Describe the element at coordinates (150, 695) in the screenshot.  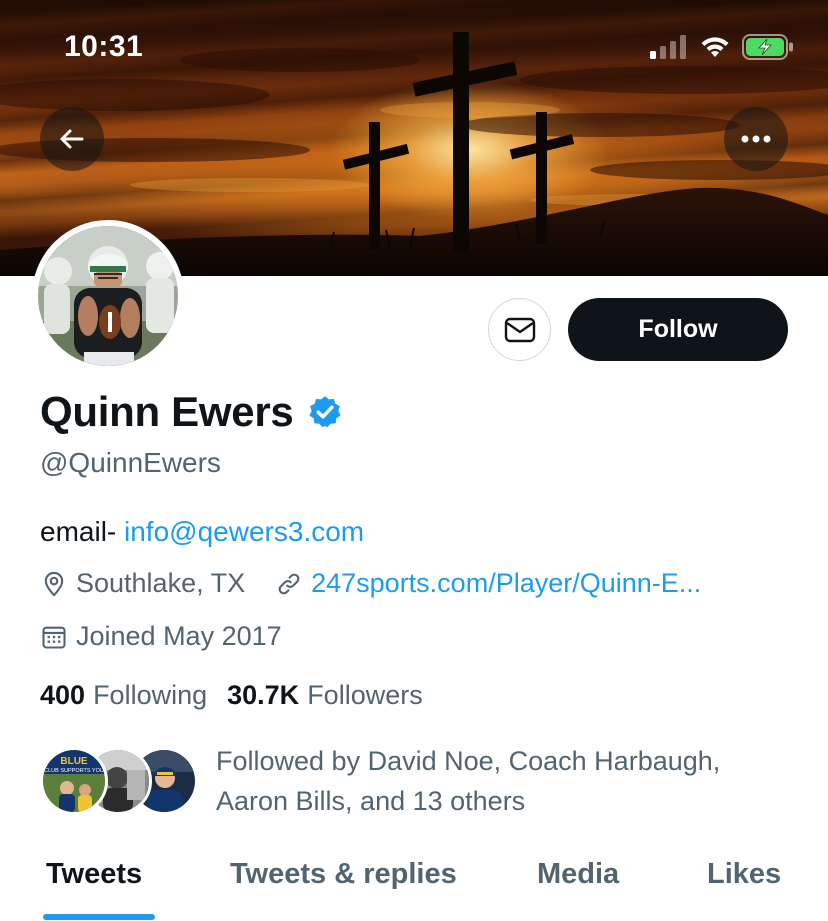
I see `following-label: Following` at that location.